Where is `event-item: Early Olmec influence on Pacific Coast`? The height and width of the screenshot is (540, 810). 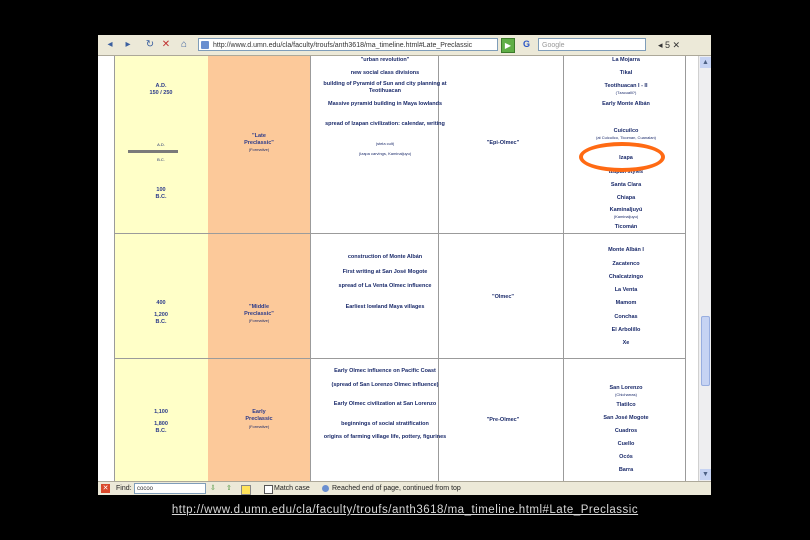 event-item: Early Olmec influence on Pacific Coast is located at coordinates (385, 371).